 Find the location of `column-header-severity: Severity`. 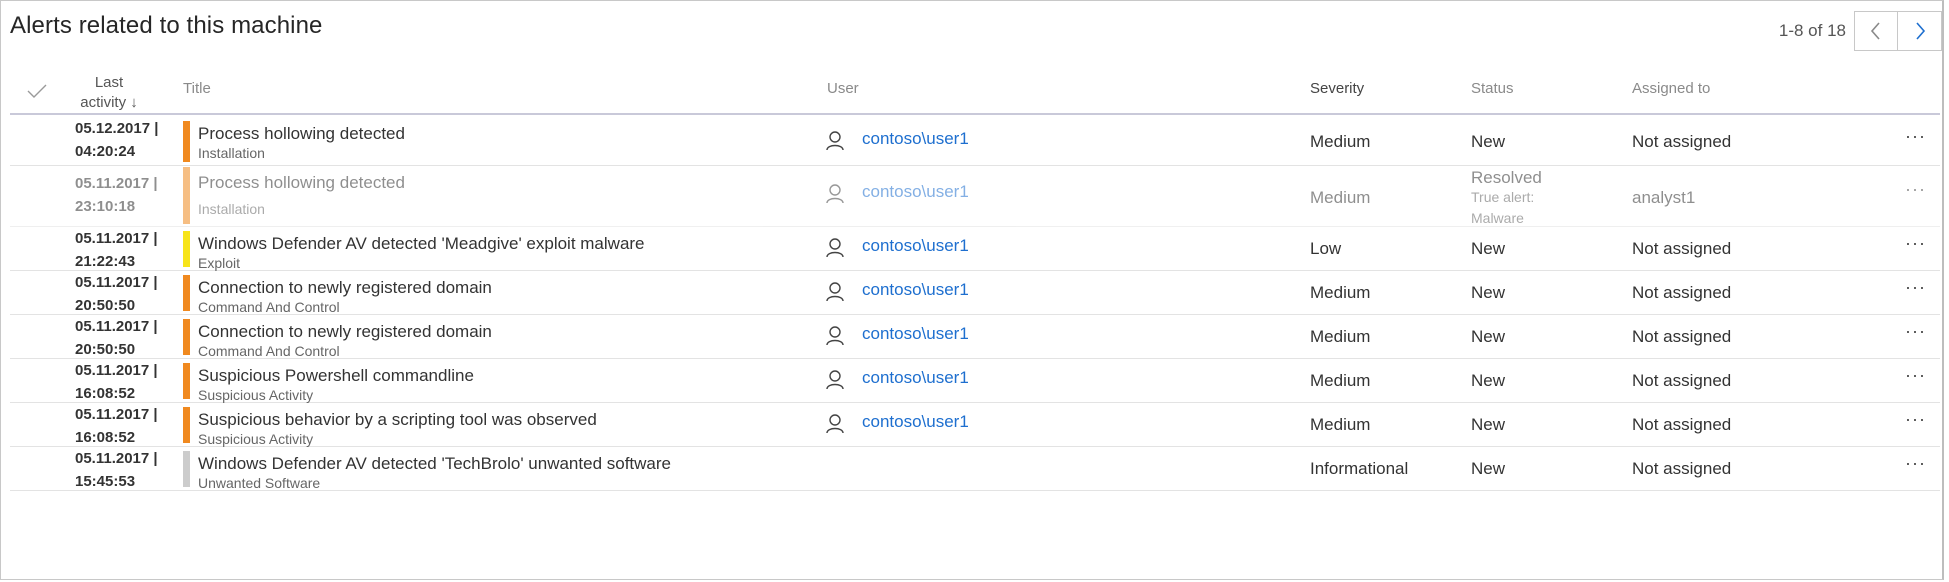

column-header-severity: Severity is located at coordinates (1337, 88).